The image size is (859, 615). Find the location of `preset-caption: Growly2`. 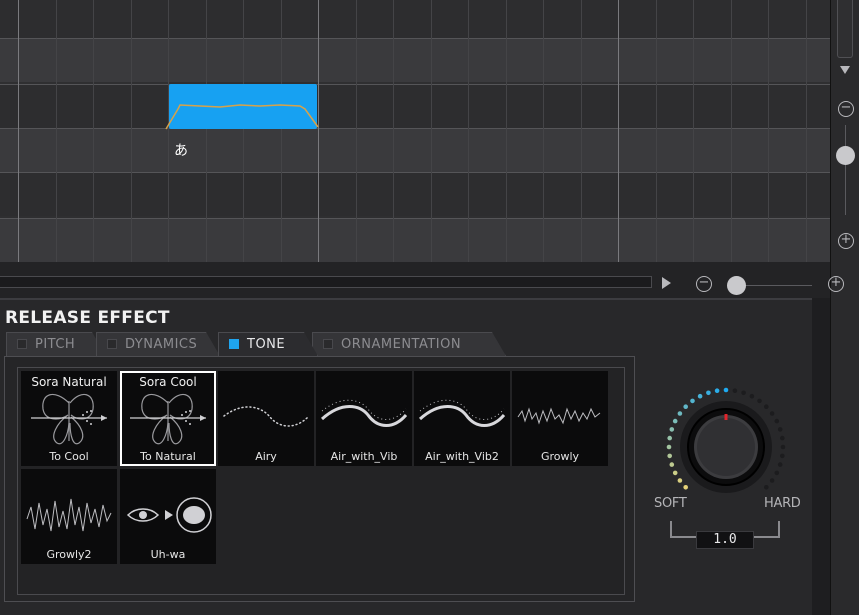

preset-caption: Growly2 is located at coordinates (69, 554).